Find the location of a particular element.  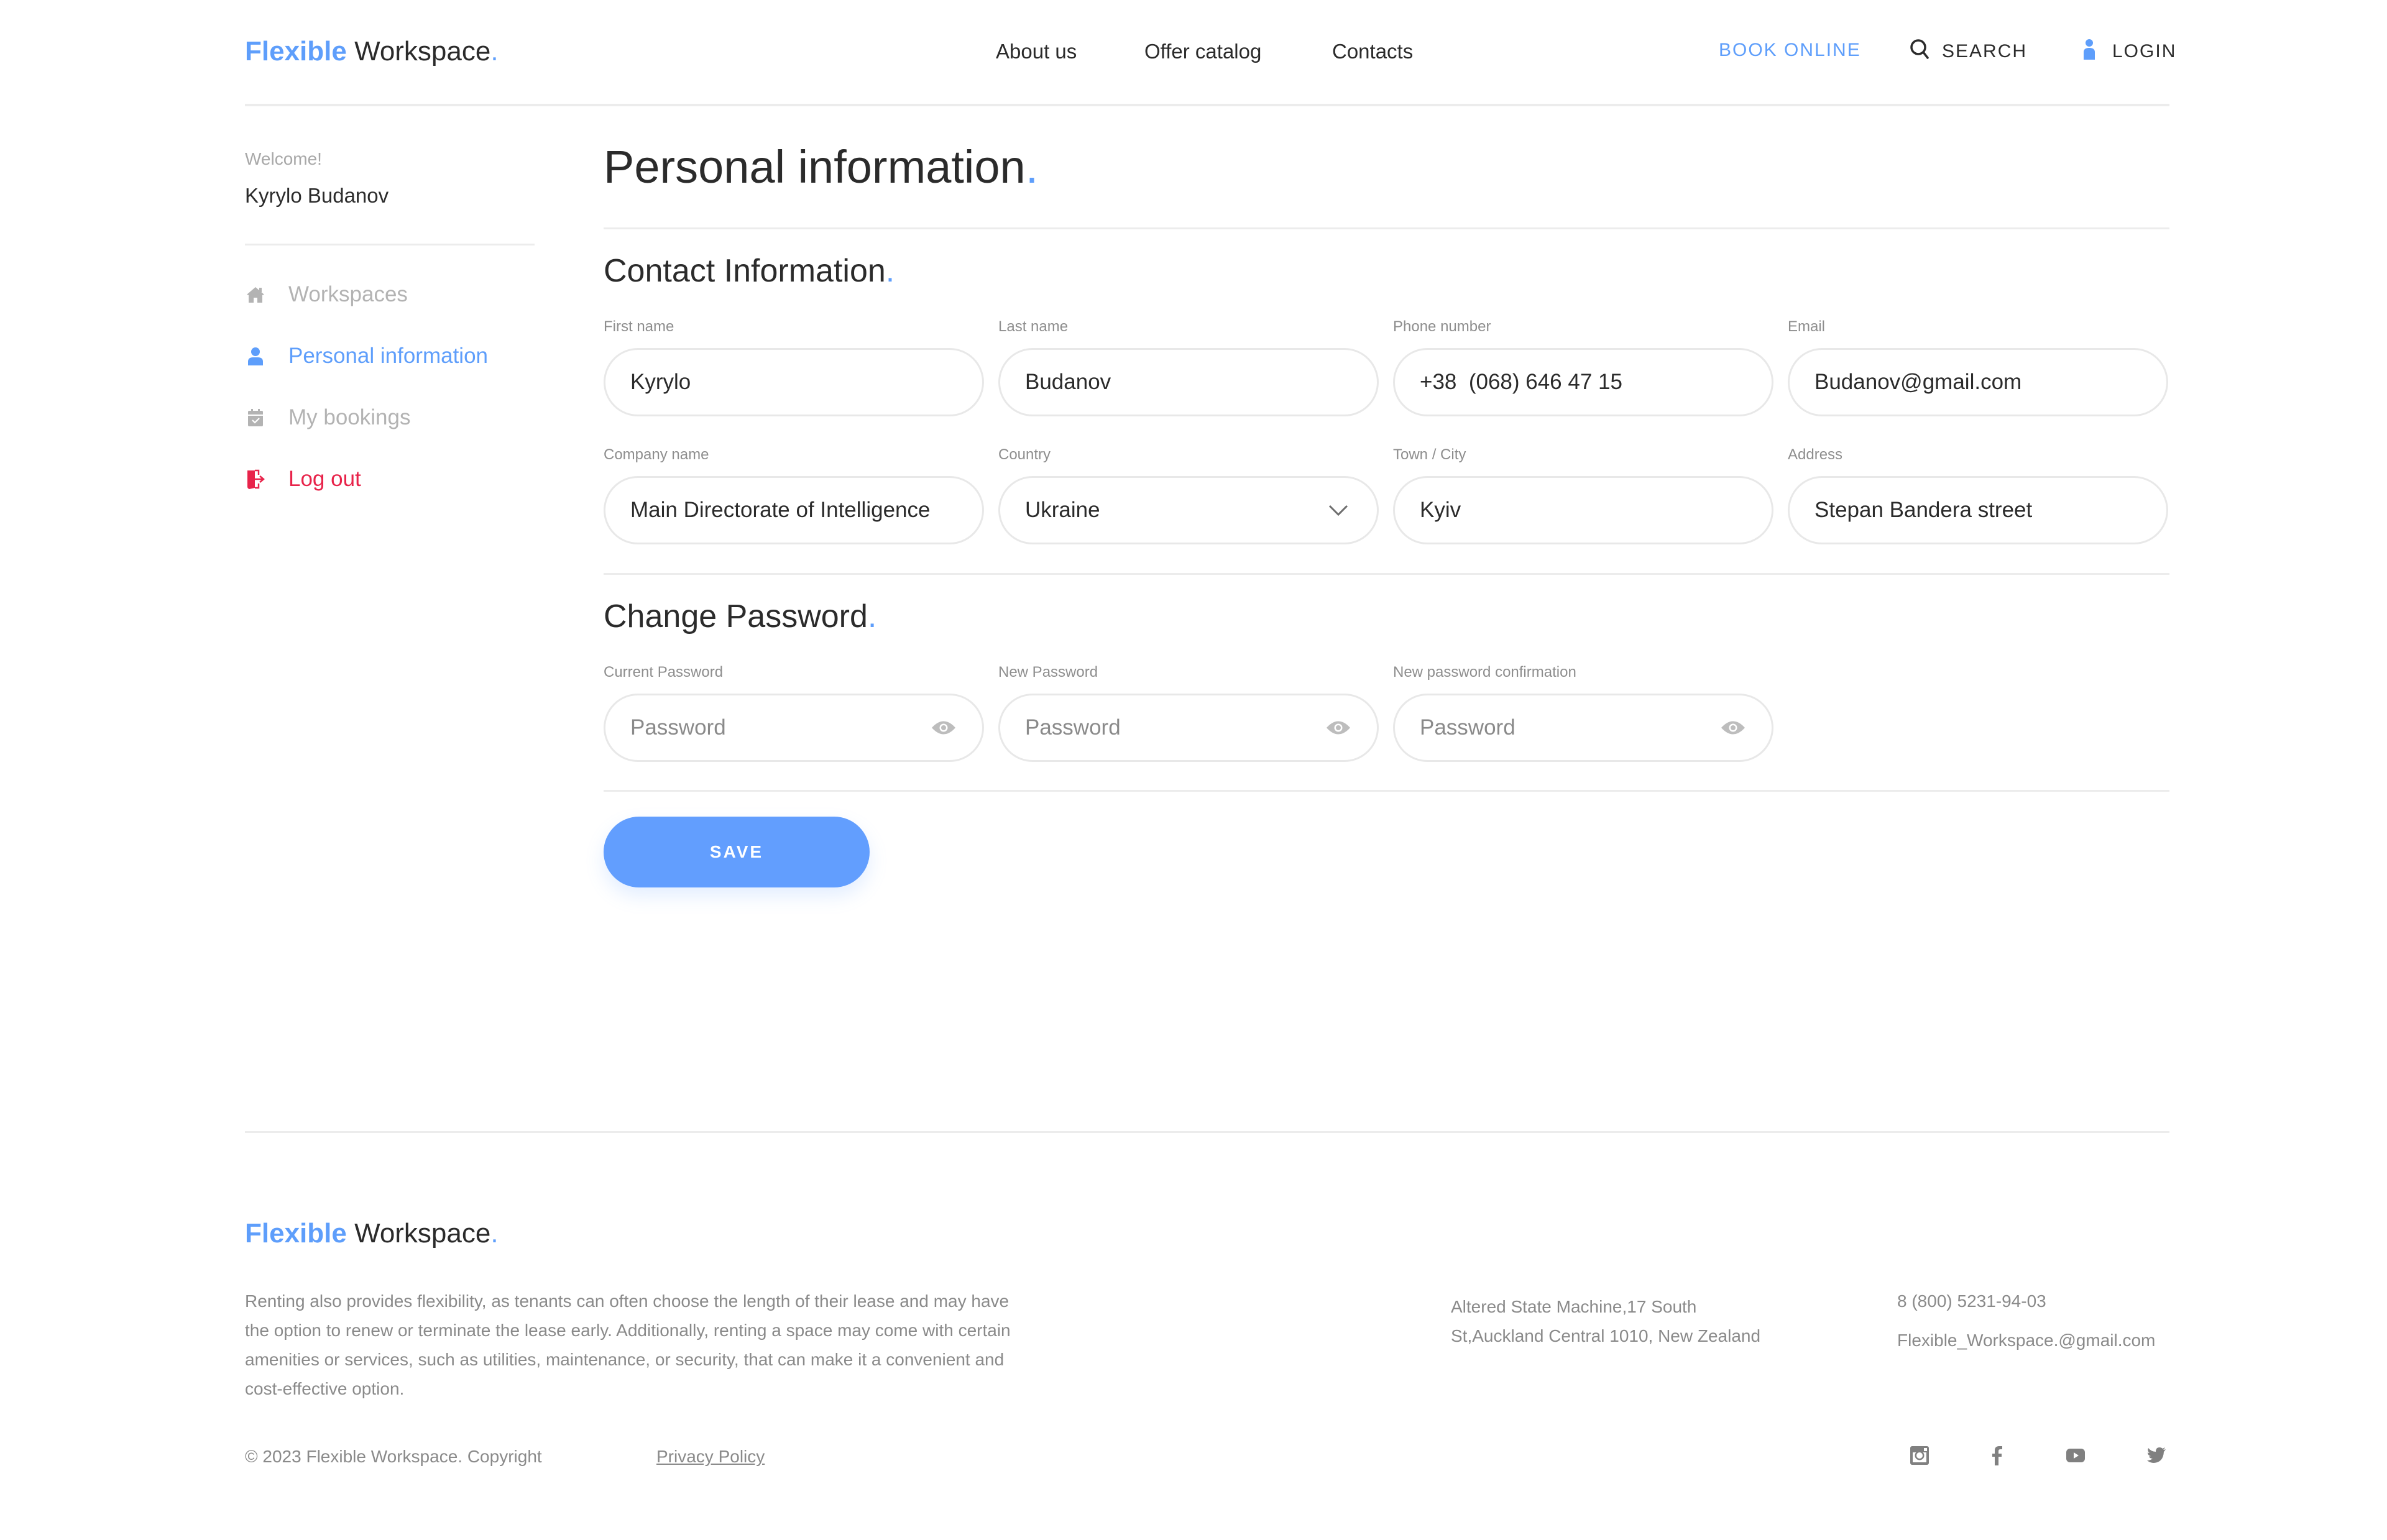

save-button: SAVE is located at coordinates (737, 852).